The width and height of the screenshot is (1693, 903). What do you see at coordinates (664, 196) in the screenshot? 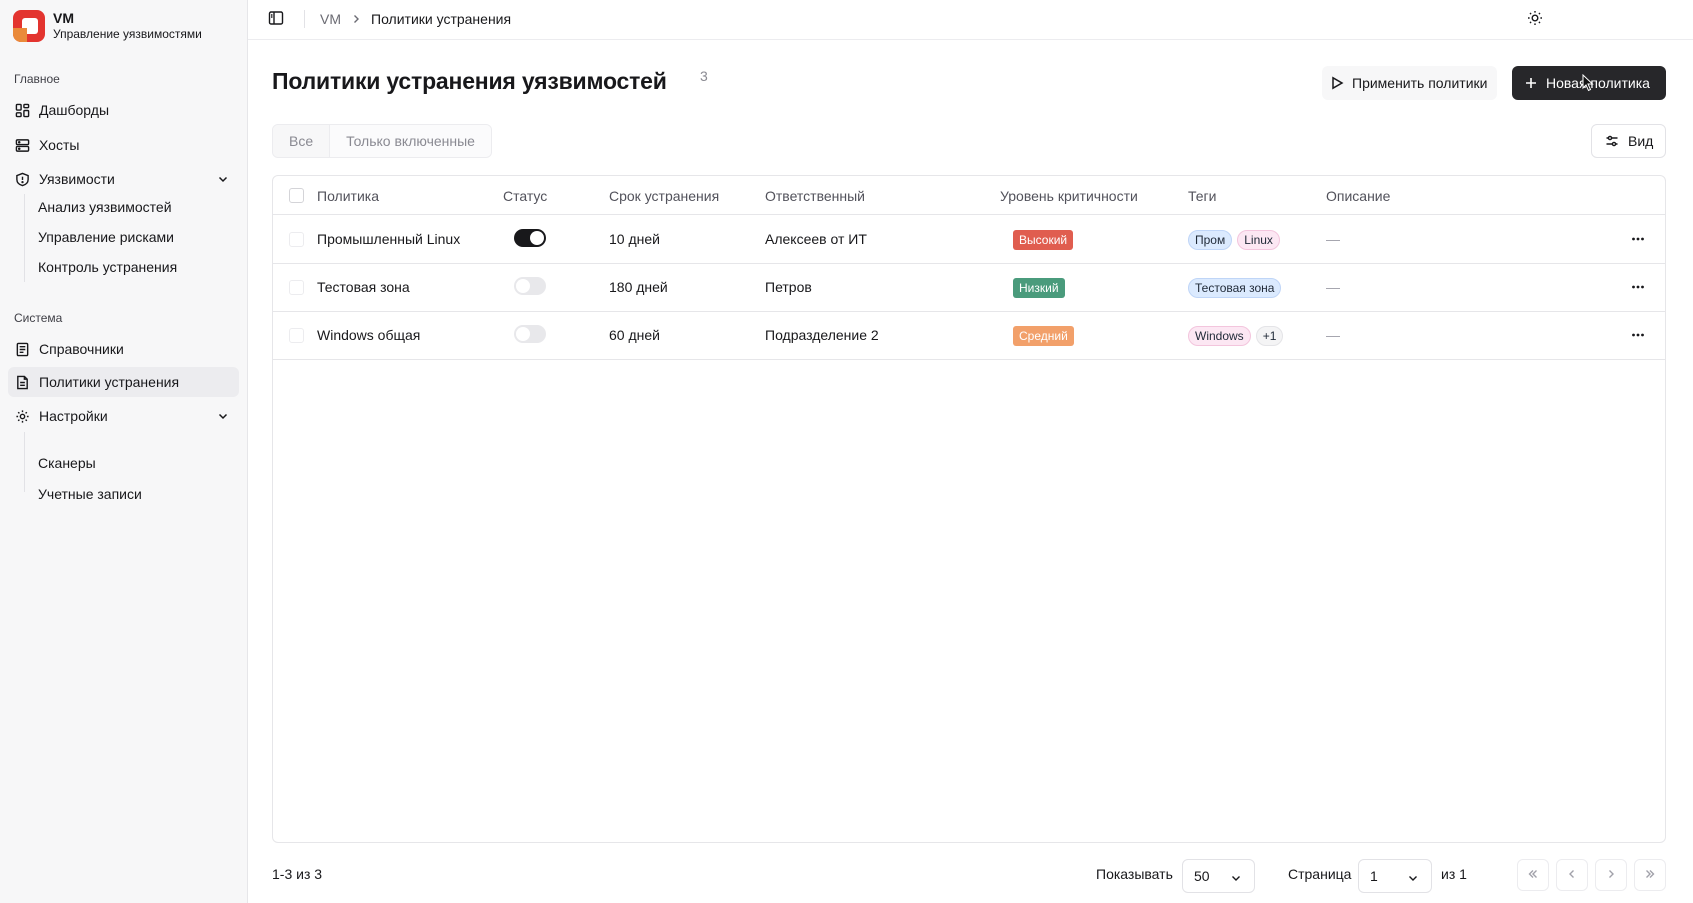
I see `column-header-deadline: Срок устранения` at bounding box center [664, 196].